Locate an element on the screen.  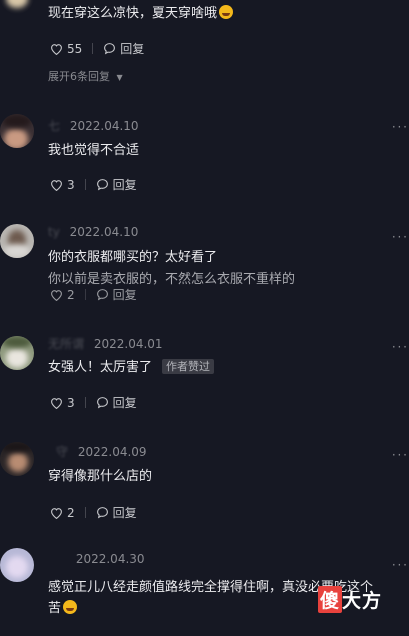
expand-replies-button: 展开6条回复 ▼ is located at coordinates (85, 76).